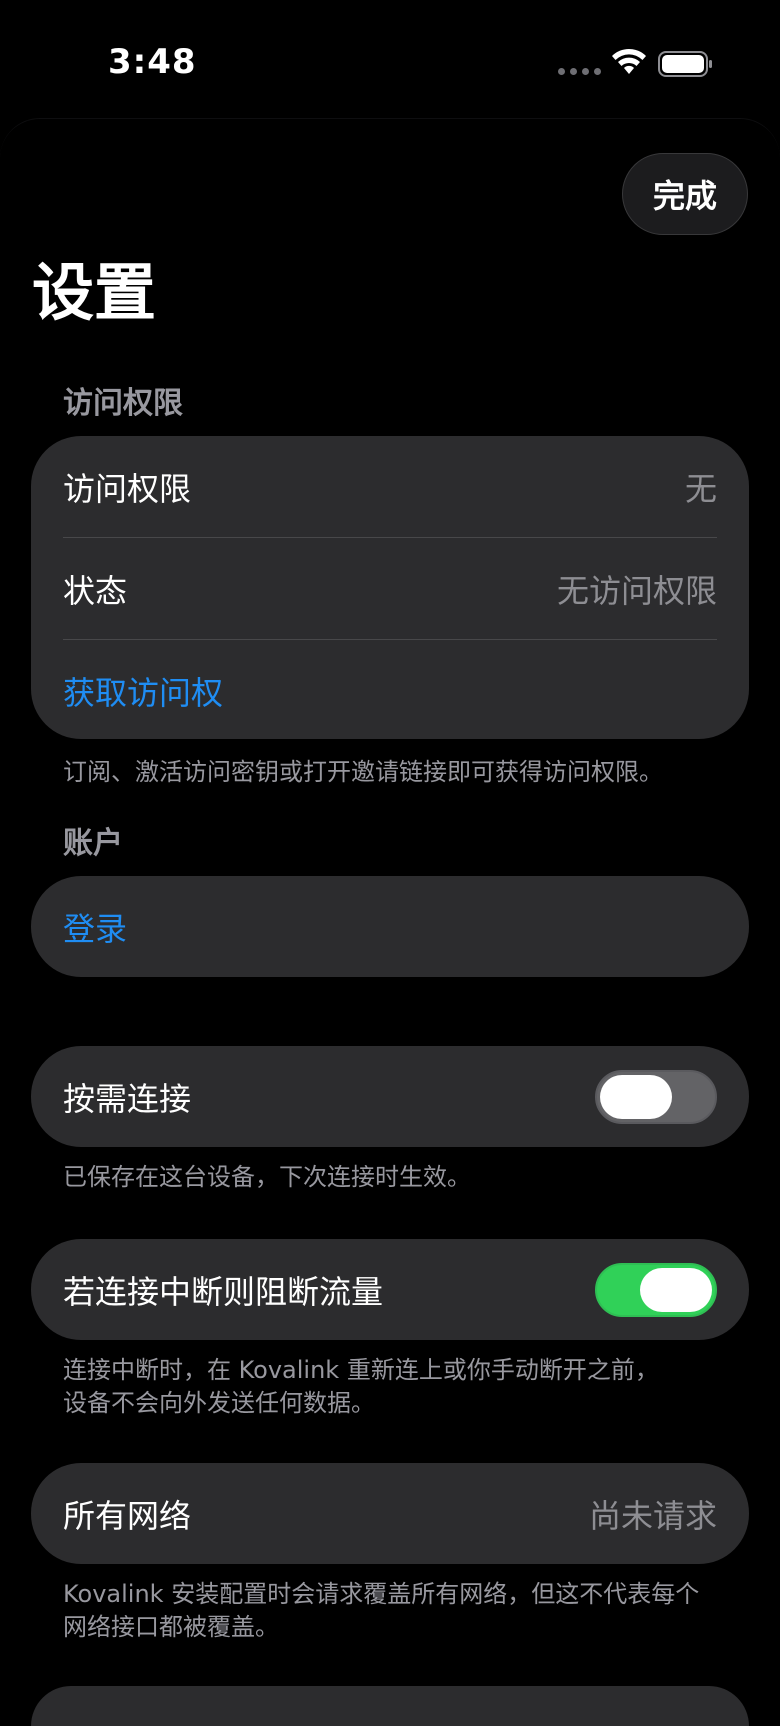 The height and width of the screenshot is (1726, 780). I want to click on kill-switch-footnote-line2: 设备不会向外发送任何数据。, so click(219, 1403).